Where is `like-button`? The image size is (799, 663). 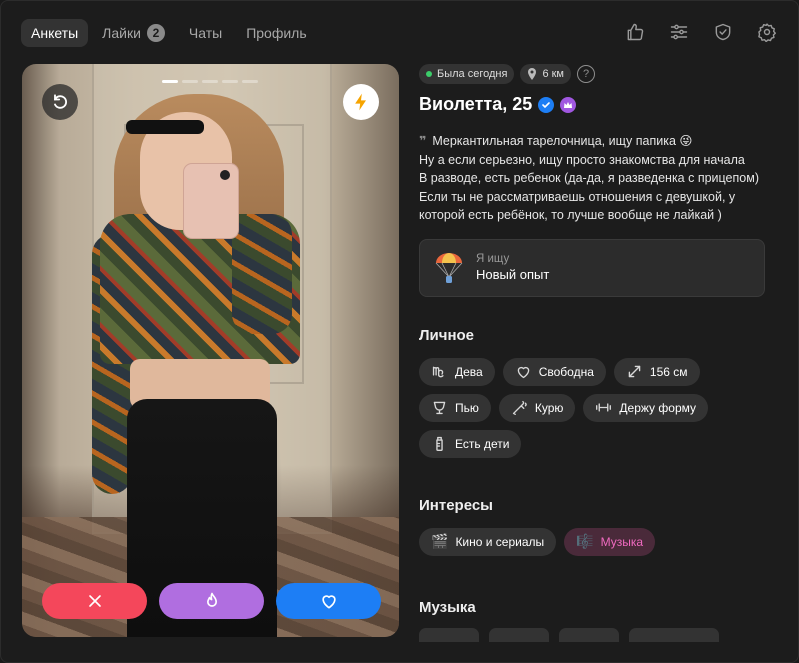
like-button is located at coordinates (328, 601).